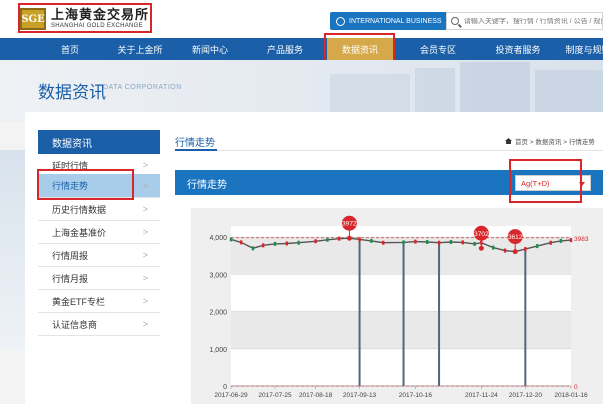 This screenshot has height=404, width=603. Describe the element at coordinates (218, 238) in the screenshot. I see `y-tick-label: 4,000` at that location.